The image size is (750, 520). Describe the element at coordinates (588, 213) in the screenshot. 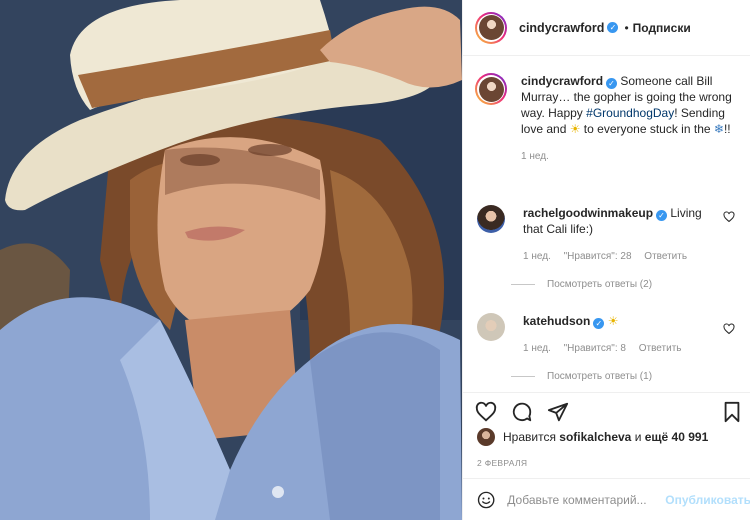

I see `comment-author: rachelgoodwinmakeup` at that location.